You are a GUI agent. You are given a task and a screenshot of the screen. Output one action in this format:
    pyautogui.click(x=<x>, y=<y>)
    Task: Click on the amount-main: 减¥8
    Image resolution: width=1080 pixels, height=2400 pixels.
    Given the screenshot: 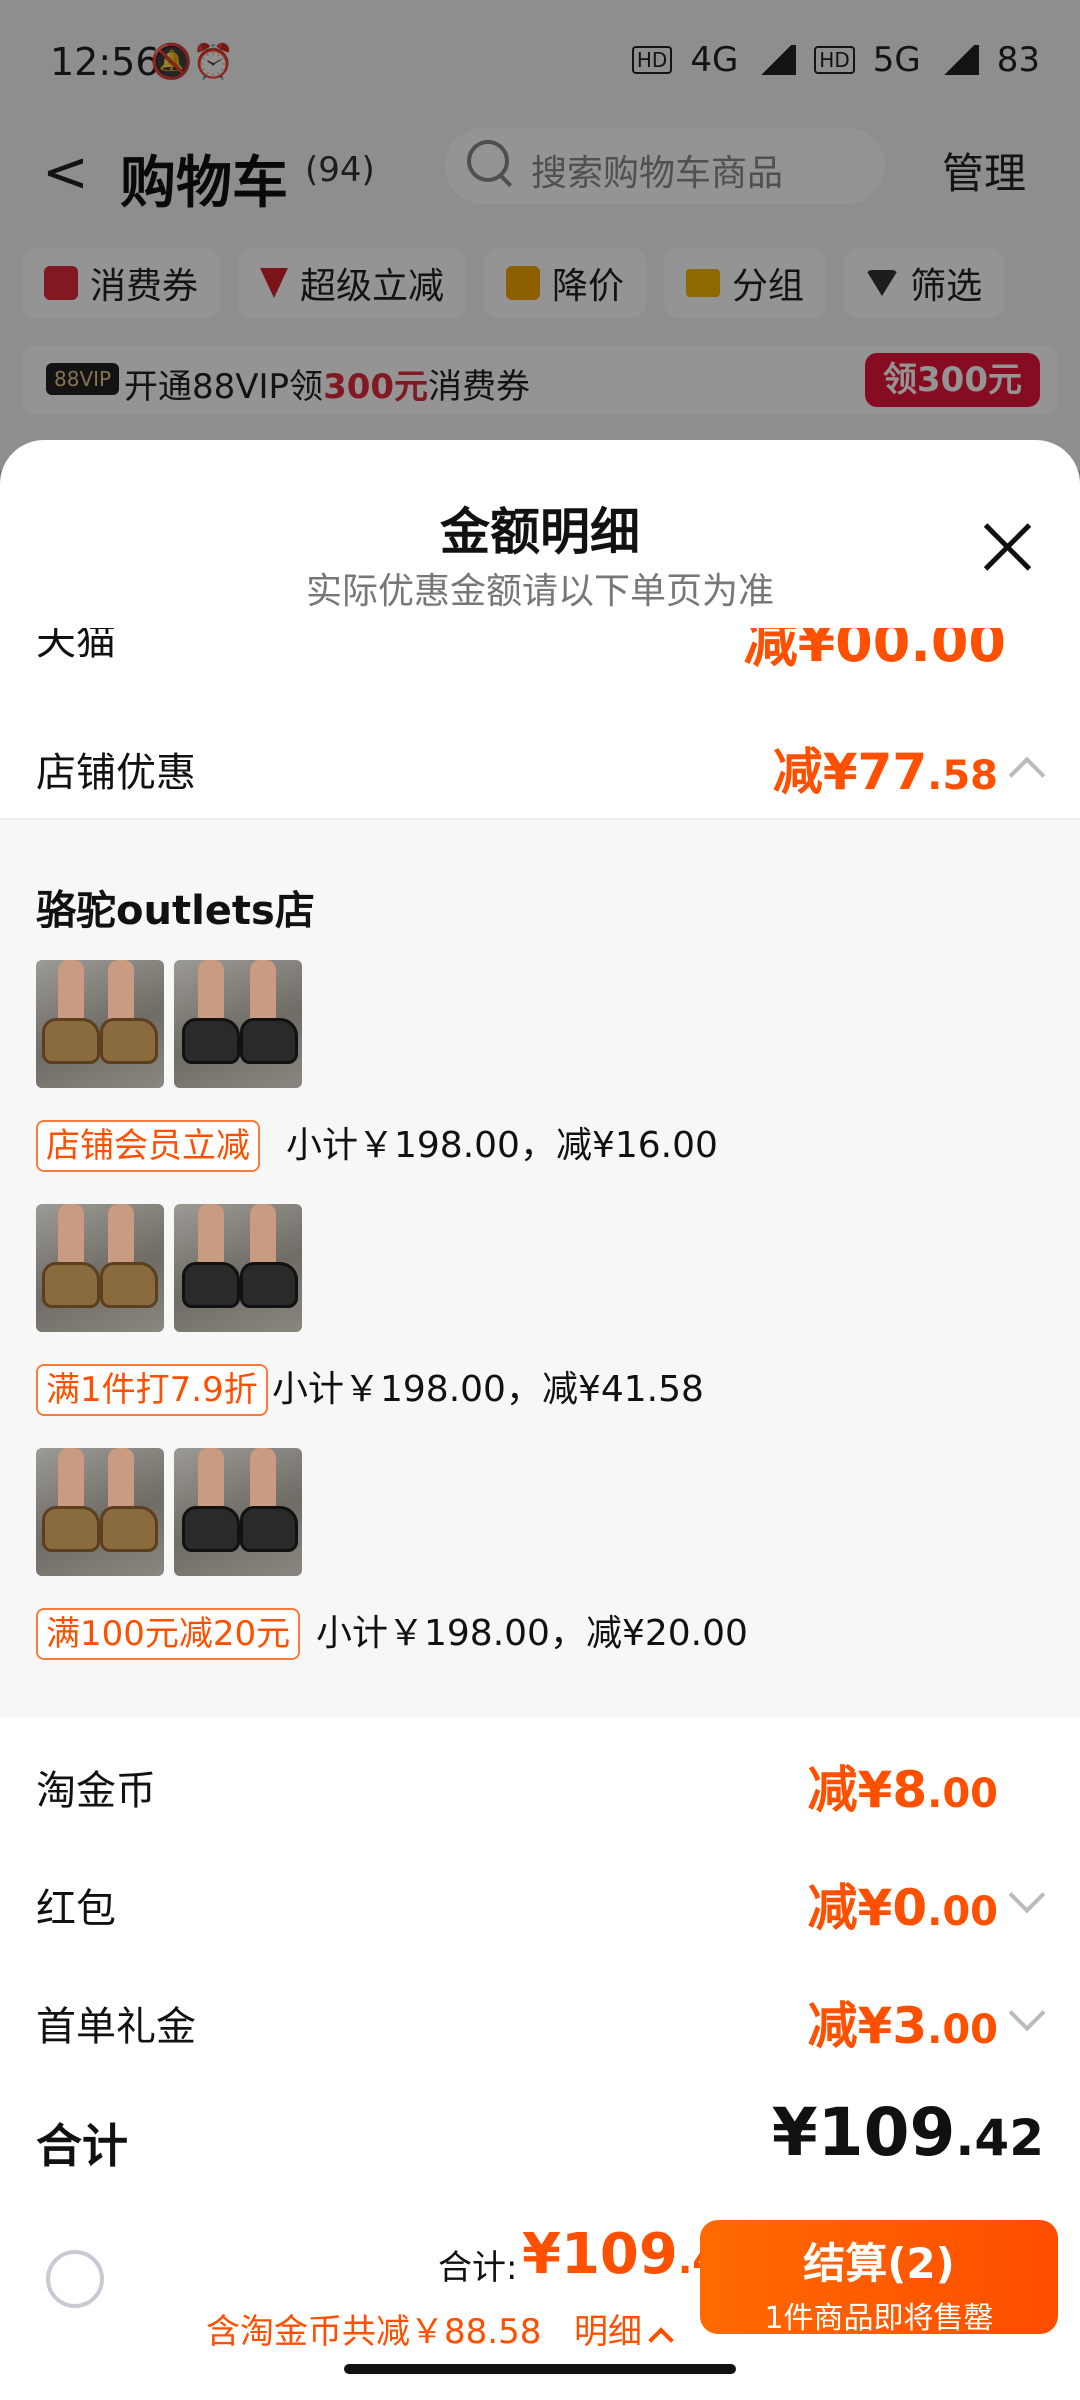 What is the action you would take?
    pyautogui.click(x=867, y=1790)
    